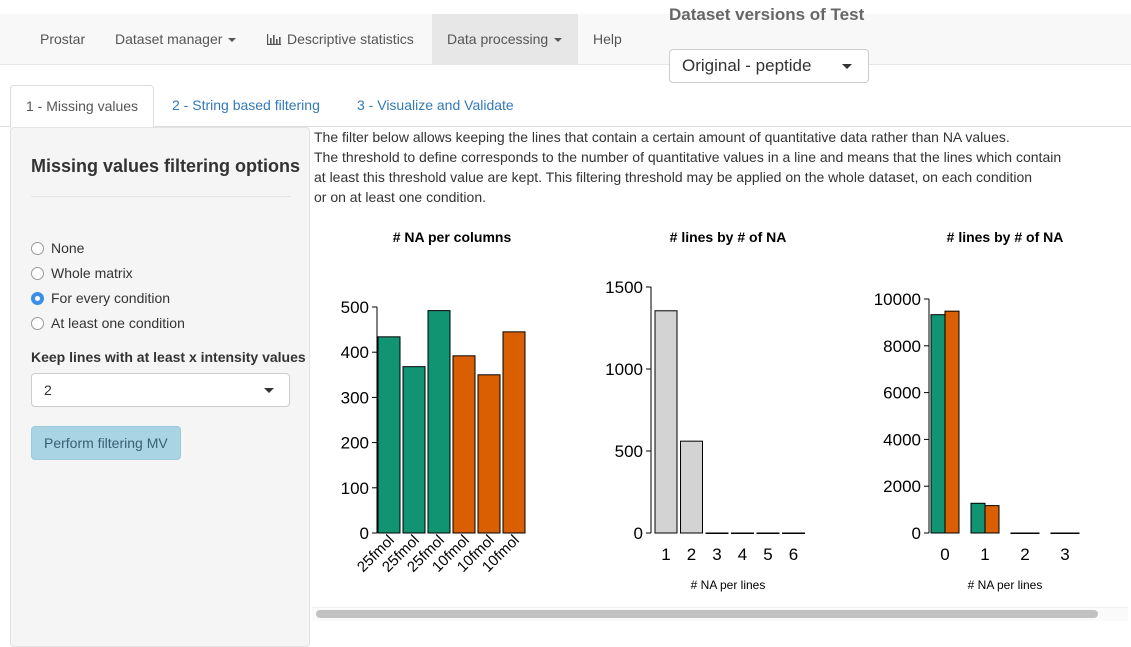 The height and width of the screenshot is (647, 1131). Describe the element at coordinates (944, 554) in the screenshot. I see `x-tick-label: 0` at that location.